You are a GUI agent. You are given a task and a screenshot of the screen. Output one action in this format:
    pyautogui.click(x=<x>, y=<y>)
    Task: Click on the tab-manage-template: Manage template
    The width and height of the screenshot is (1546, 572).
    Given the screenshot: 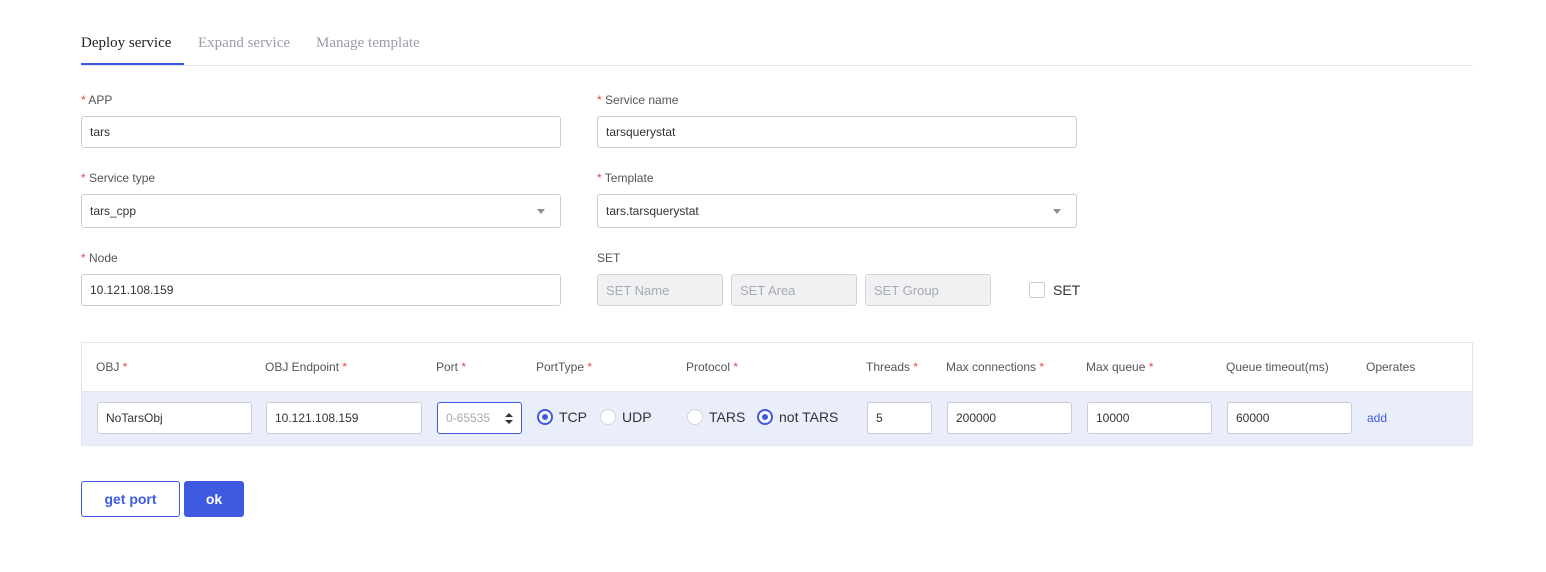 What is the action you would take?
    pyautogui.click(x=368, y=43)
    